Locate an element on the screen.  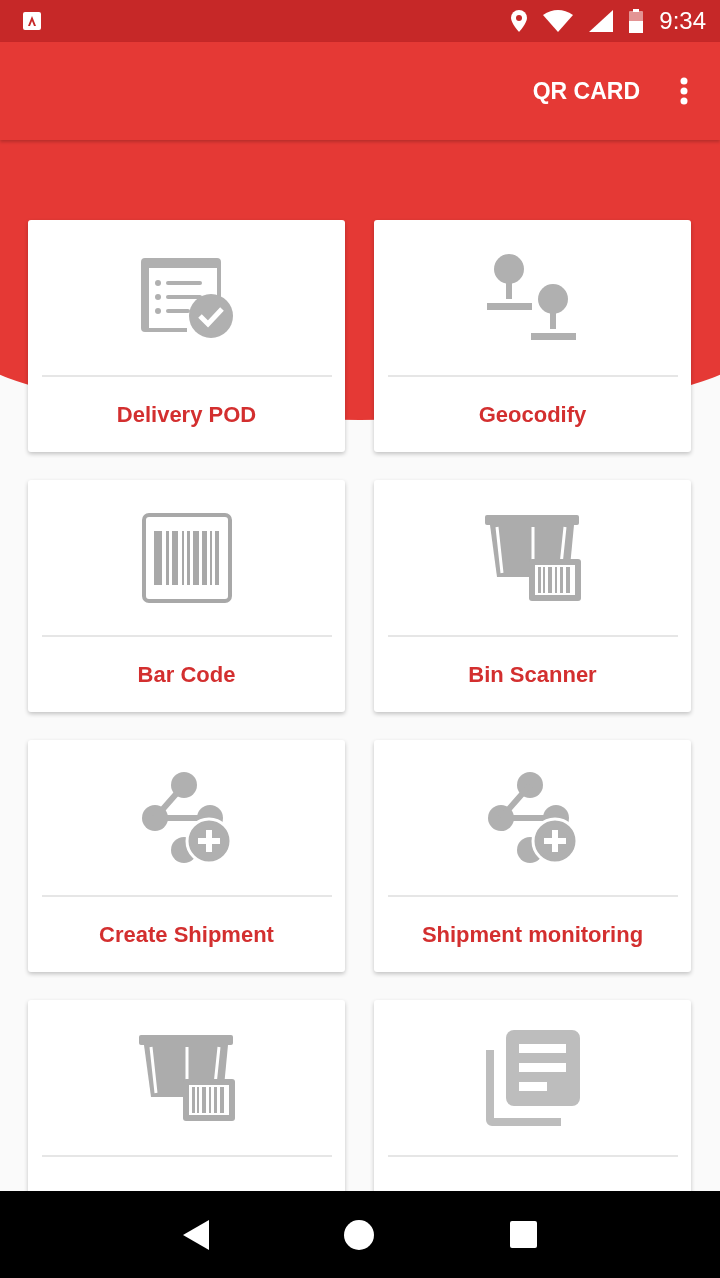
card-label: Create Shipment is located at coordinates (186, 934).